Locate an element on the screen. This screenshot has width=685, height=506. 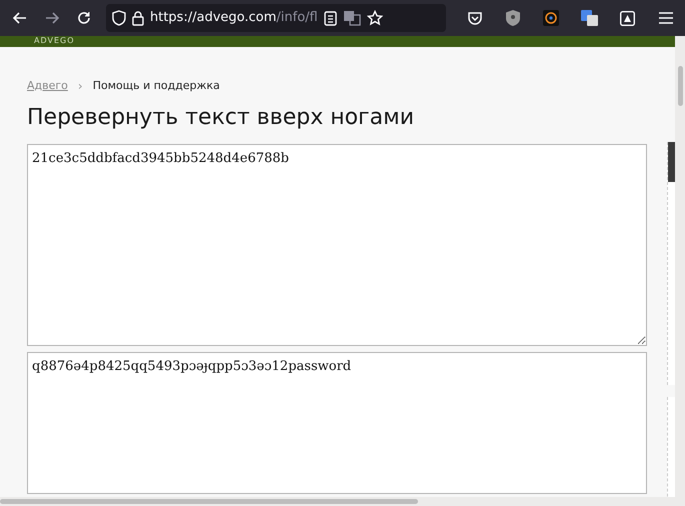
vertical-scrollbar is located at coordinates (680, 271).